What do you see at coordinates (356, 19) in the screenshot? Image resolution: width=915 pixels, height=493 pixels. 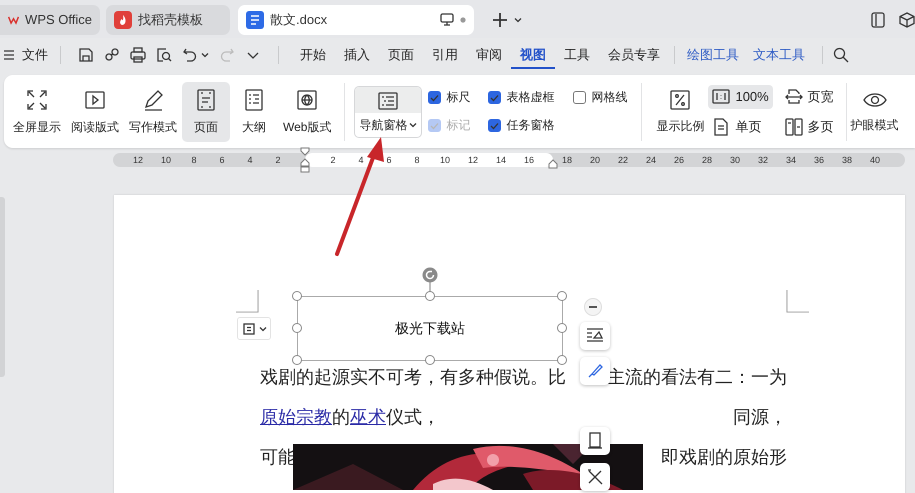 I see `window-tab: 散文.docx` at bounding box center [356, 19].